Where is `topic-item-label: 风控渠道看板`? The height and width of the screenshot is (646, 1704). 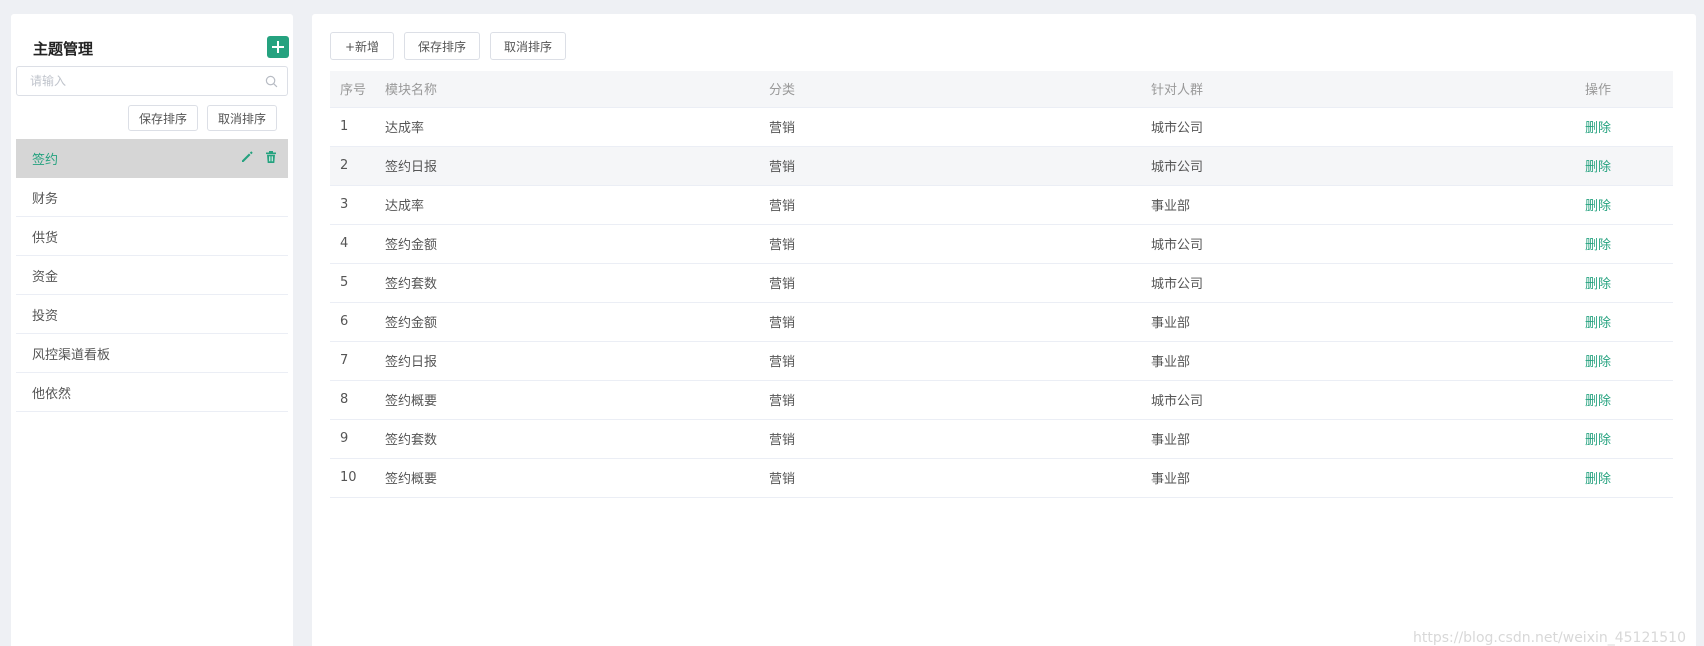 topic-item-label: 风控渠道看板 is located at coordinates (71, 355).